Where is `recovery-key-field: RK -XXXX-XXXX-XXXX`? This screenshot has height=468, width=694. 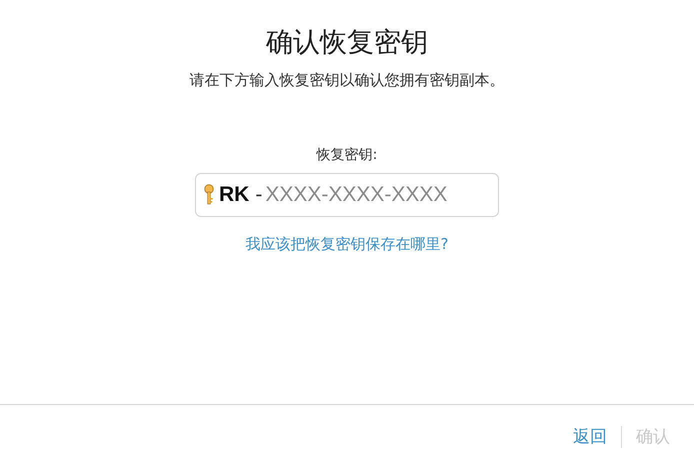 recovery-key-field: RK -XXXX-XXXX-XXXX is located at coordinates (347, 195).